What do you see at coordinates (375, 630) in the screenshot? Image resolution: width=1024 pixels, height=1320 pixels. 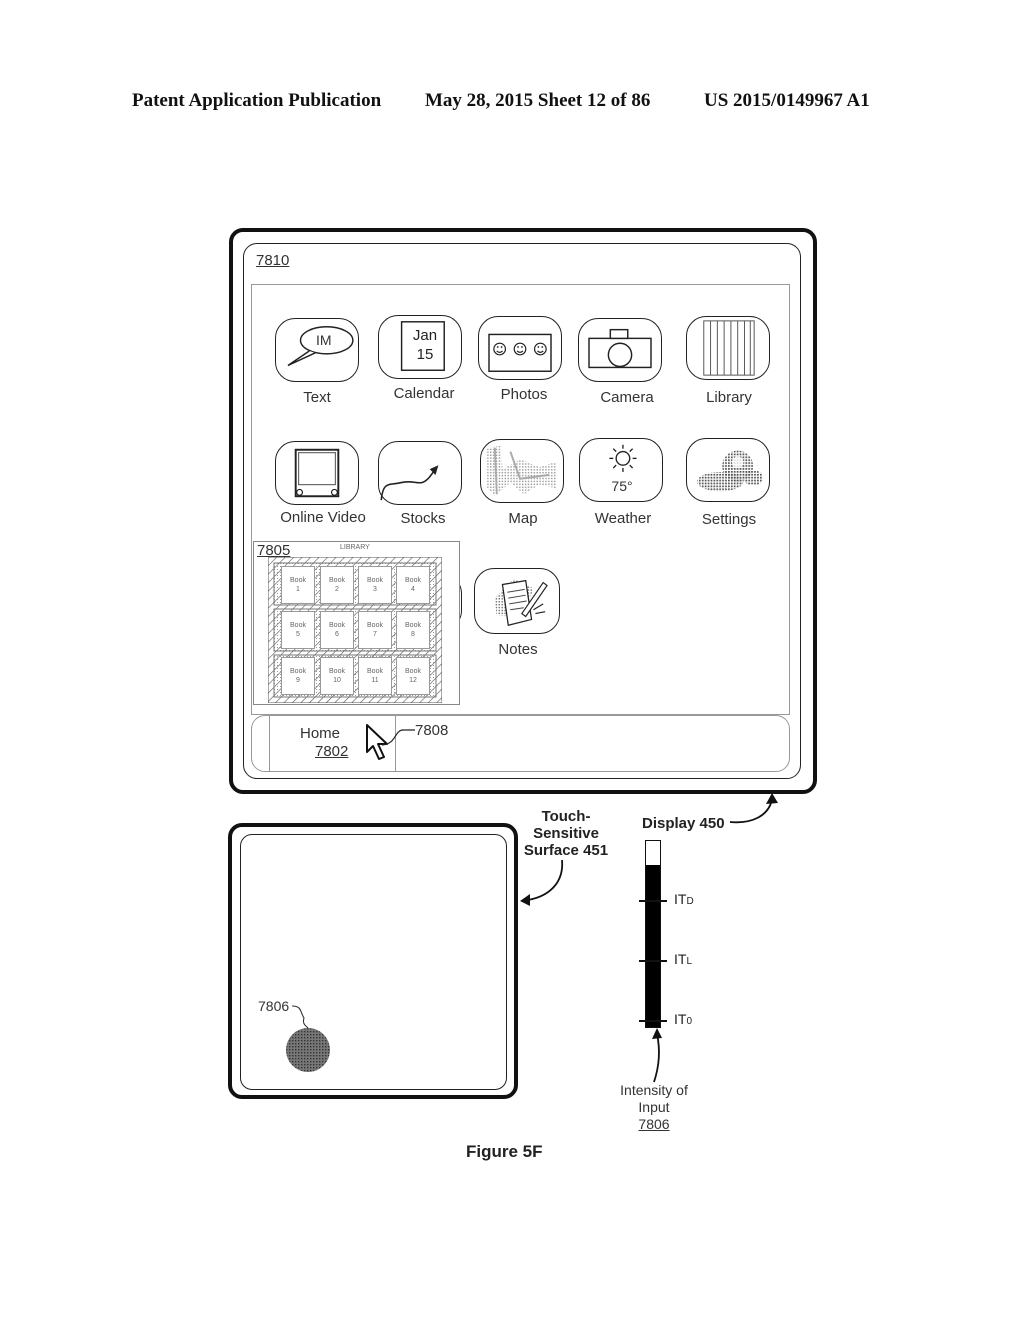 I see `book-item: Book 7` at bounding box center [375, 630].